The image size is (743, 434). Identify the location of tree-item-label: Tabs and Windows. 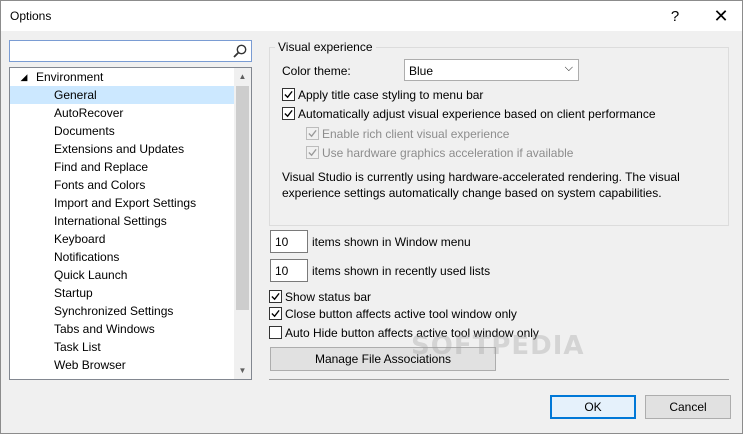
(104, 329).